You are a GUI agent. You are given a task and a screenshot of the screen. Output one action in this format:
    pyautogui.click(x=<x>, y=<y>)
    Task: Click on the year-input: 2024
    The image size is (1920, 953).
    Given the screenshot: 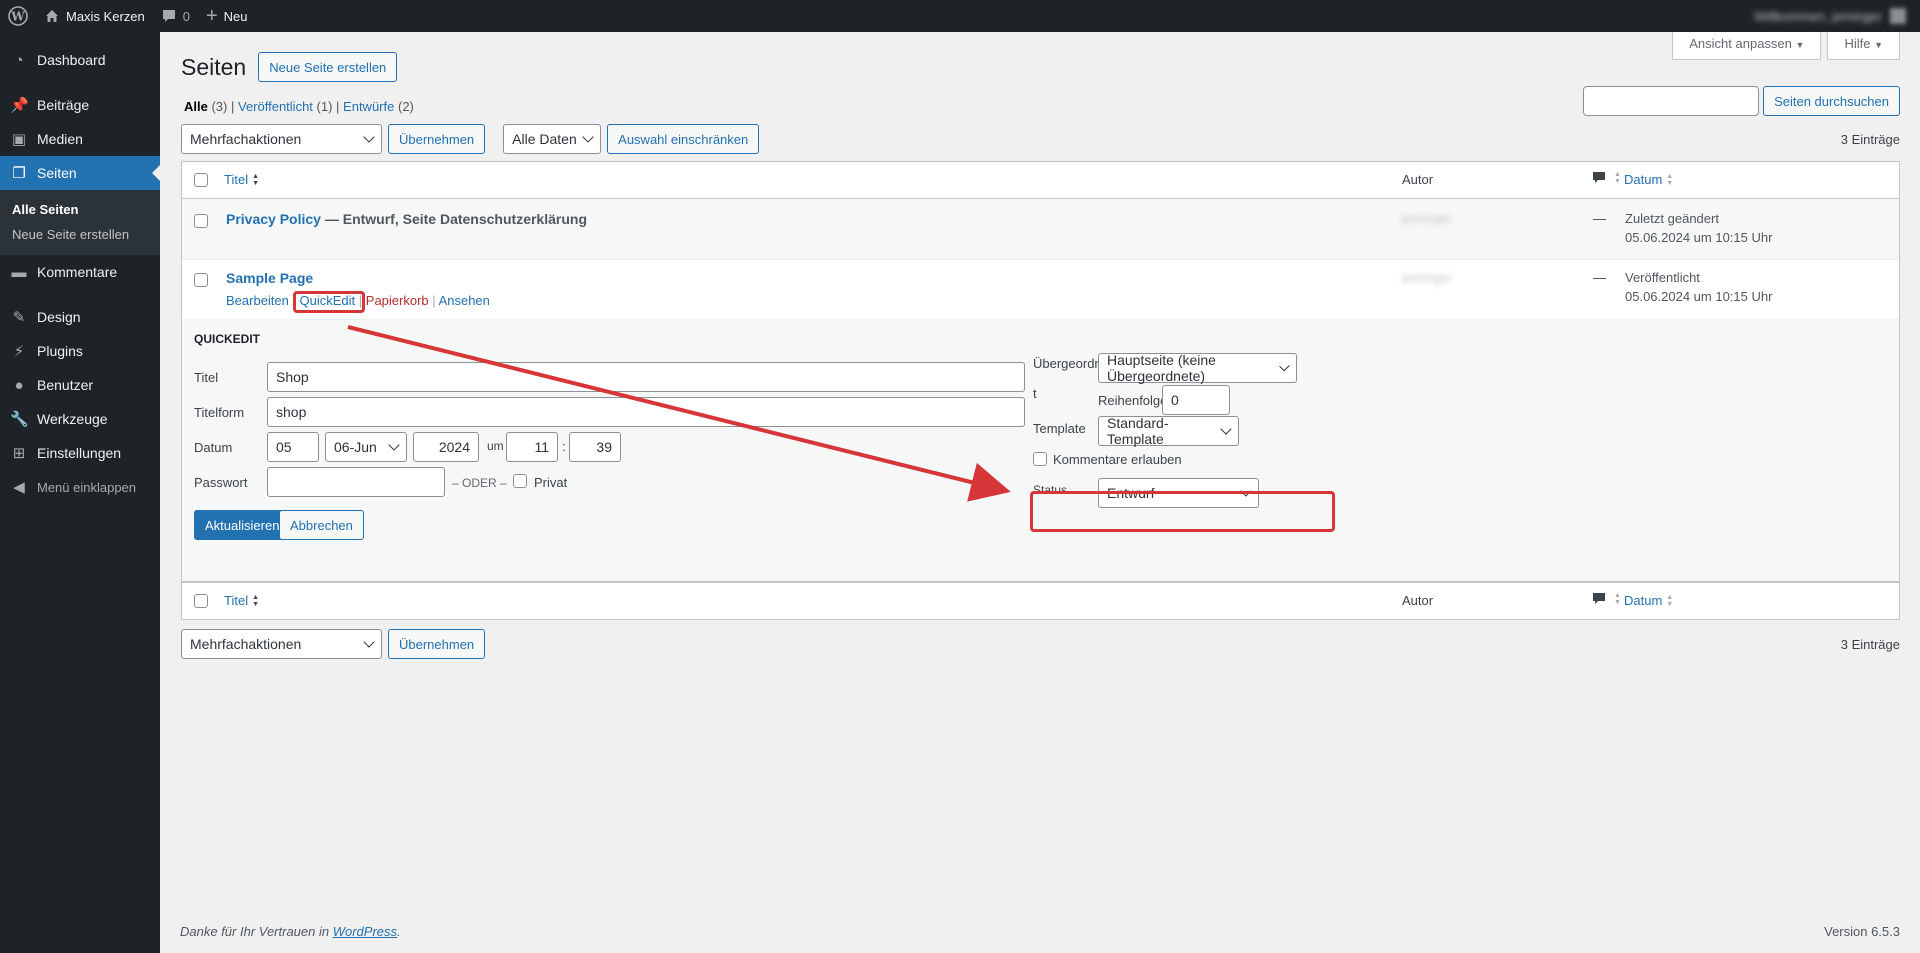 What is the action you would take?
    pyautogui.click(x=446, y=447)
    